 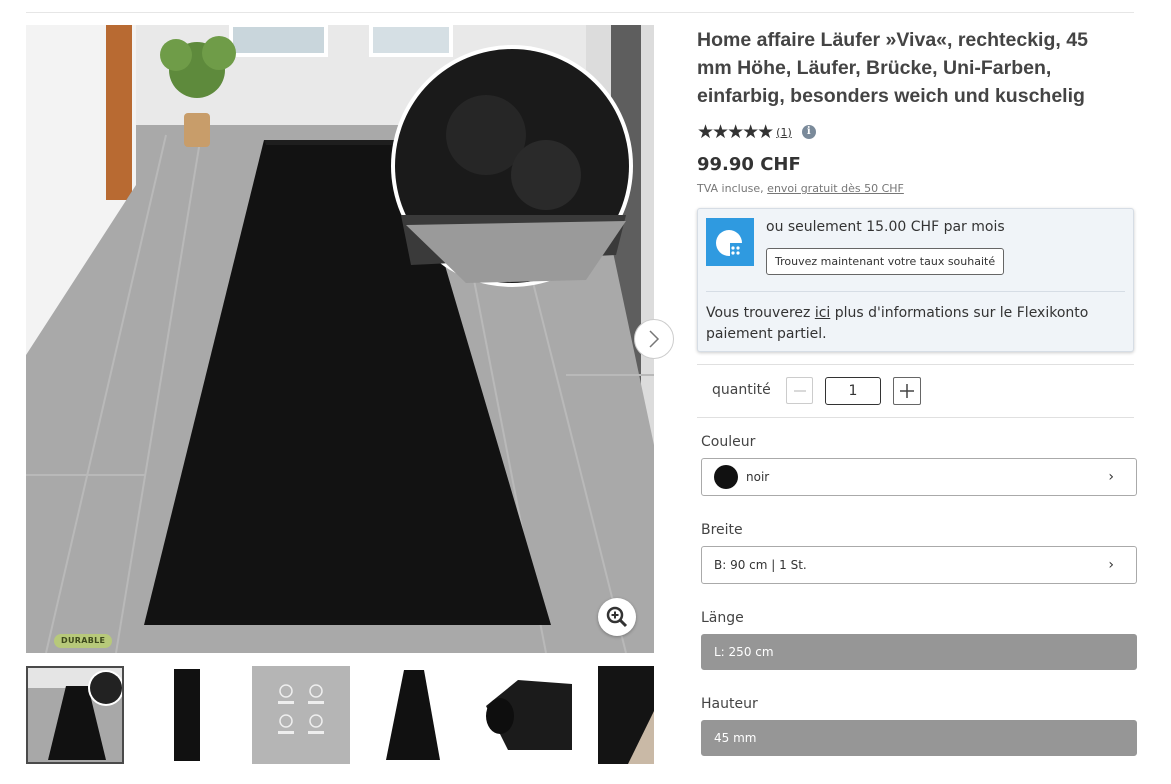 I want to click on height-select: 45 mm, so click(x=919, y=738).